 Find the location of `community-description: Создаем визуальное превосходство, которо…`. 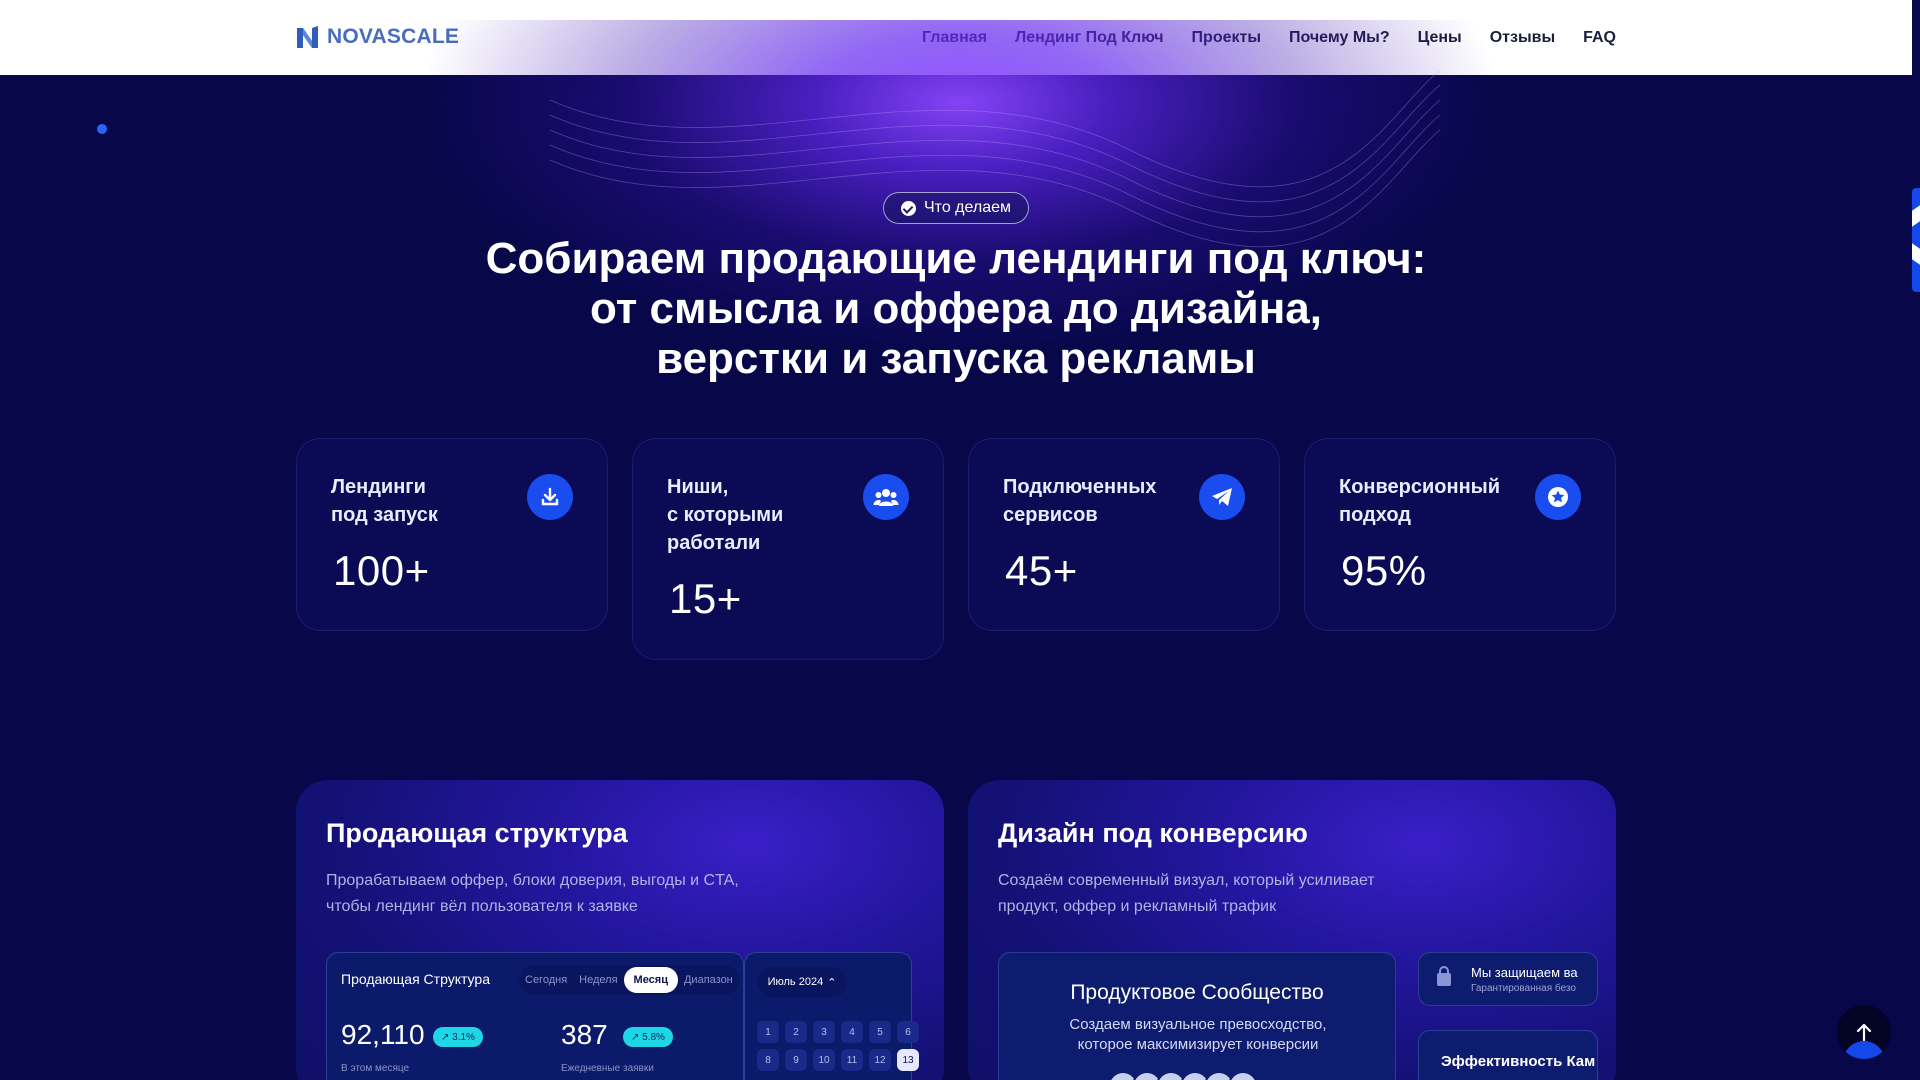

community-description: Создаем визуальное превосходство, которо… is located at coordinates (1198, 1035).